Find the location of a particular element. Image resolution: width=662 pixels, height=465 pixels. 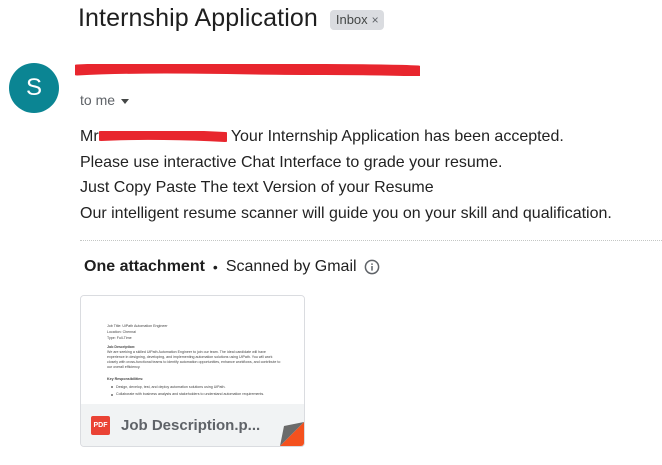

name-redaction is located at coordinates (162, 137).